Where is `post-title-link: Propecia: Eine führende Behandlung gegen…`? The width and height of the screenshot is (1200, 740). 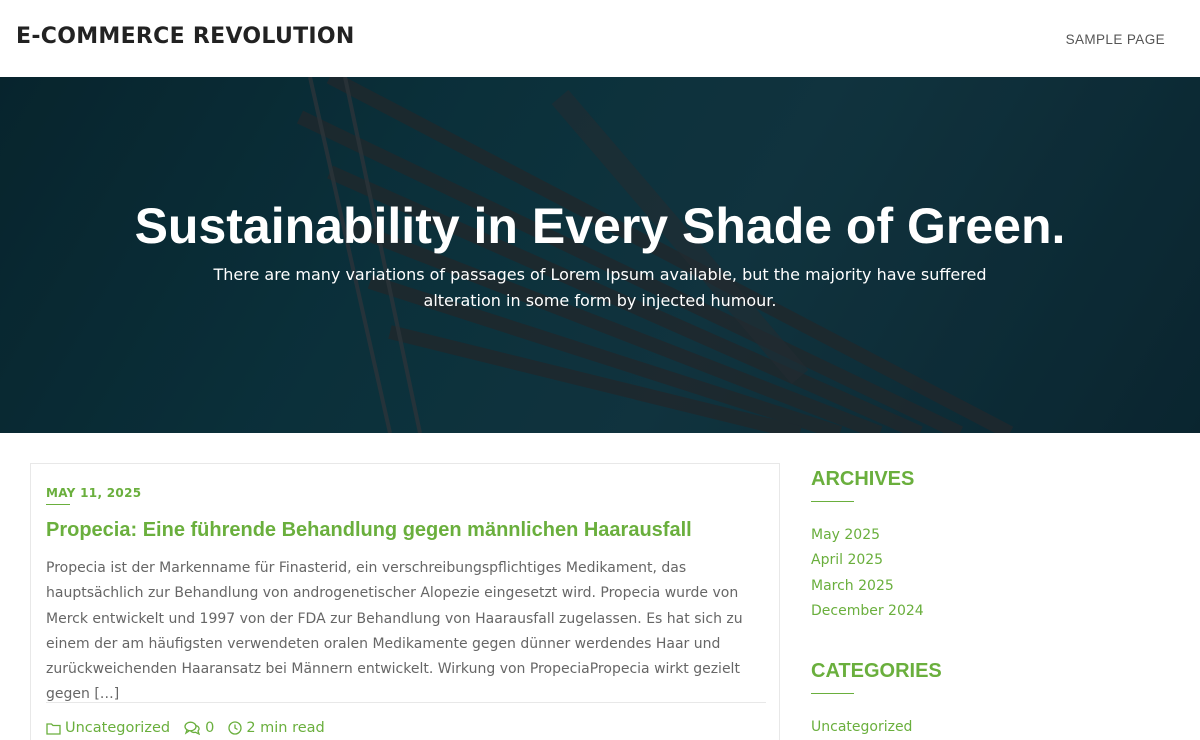
post-title-link: Propecia: Eine führende Behandlung gegen… is located at coordinates (369, 530).